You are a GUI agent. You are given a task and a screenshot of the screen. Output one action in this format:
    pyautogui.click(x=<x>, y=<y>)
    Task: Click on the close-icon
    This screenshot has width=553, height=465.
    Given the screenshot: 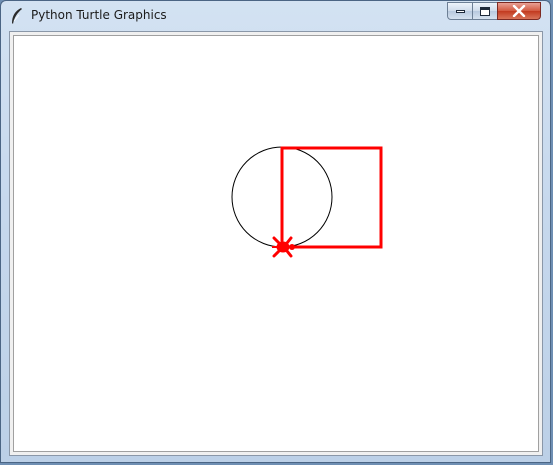 What is the action you would take?
    pyautogui.click(x=519, y=11)
    